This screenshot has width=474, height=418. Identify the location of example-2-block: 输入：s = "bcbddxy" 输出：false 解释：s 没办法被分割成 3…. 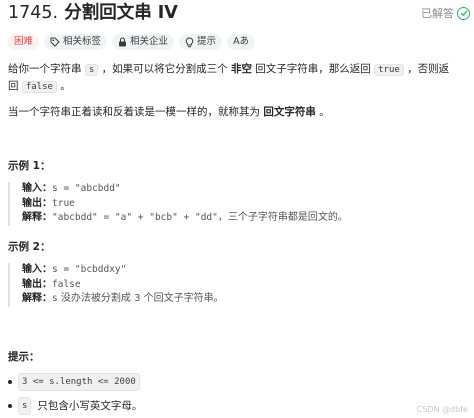
(178, 285).